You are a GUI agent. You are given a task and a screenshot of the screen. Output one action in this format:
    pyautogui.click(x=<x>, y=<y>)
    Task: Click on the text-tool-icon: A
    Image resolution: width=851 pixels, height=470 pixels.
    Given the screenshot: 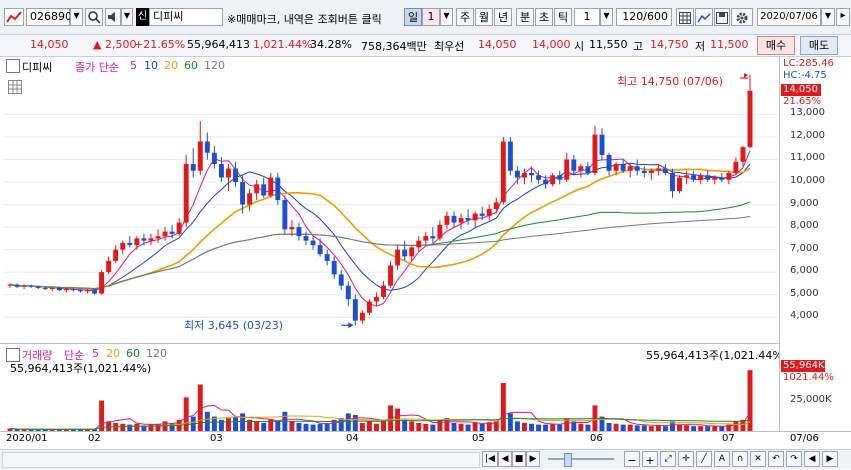 What is the action you would take?
    pyautogui.click(x=722, y=459)
    